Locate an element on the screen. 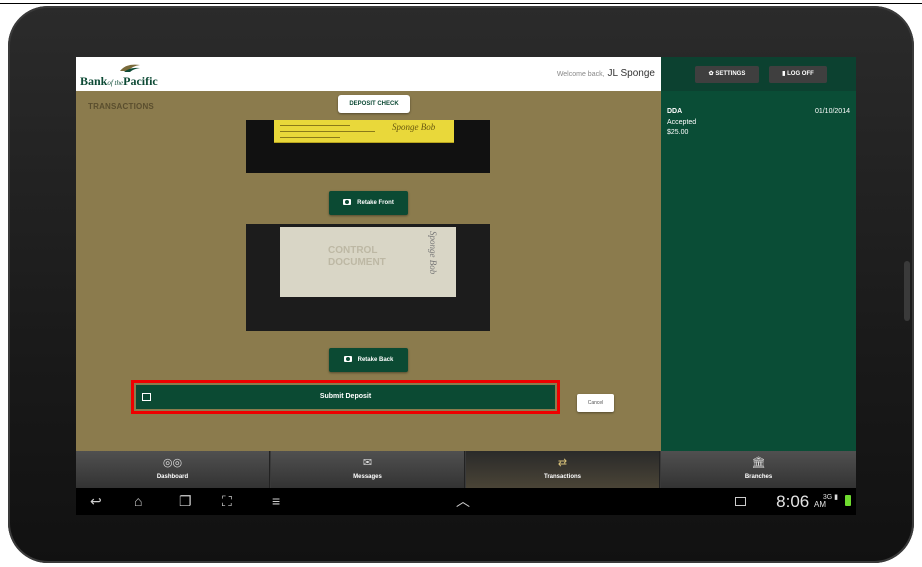 The height and width of the screenshot is (567, 922). section-title: TRANSACTIONS is located at coordinates (121, 106).